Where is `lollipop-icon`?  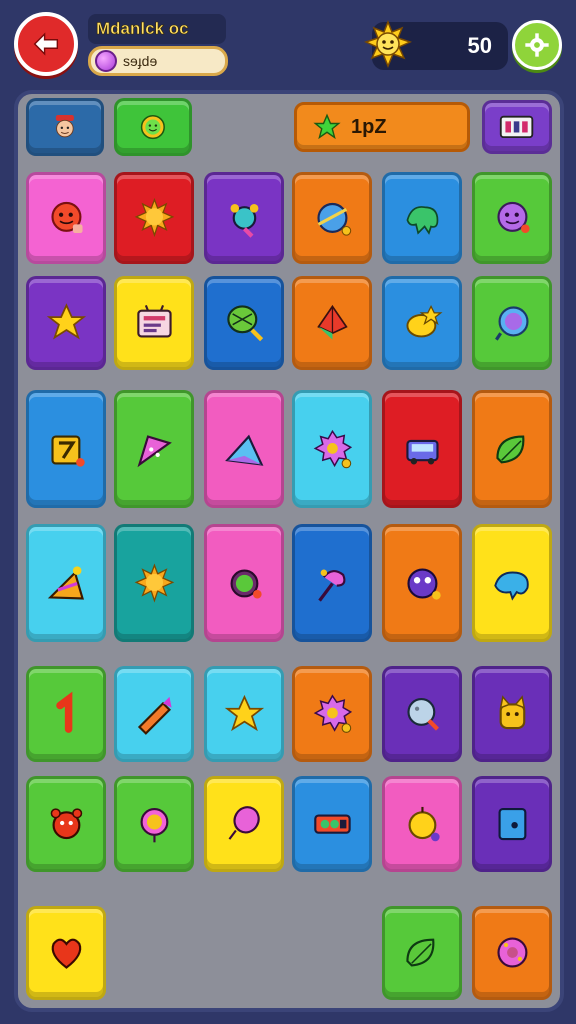 lollipop-icon is located at coordinates (331, 585).